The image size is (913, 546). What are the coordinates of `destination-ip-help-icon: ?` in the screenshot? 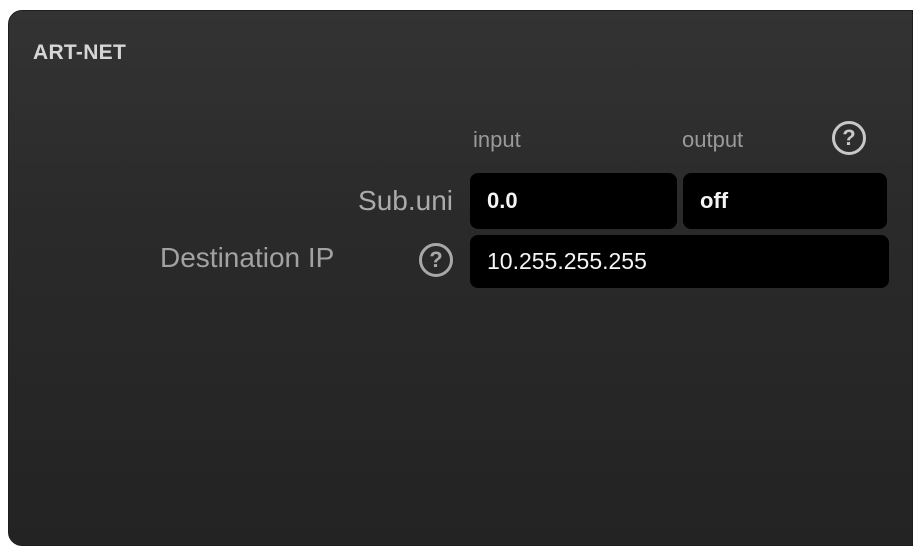 It's located at (436, 260).